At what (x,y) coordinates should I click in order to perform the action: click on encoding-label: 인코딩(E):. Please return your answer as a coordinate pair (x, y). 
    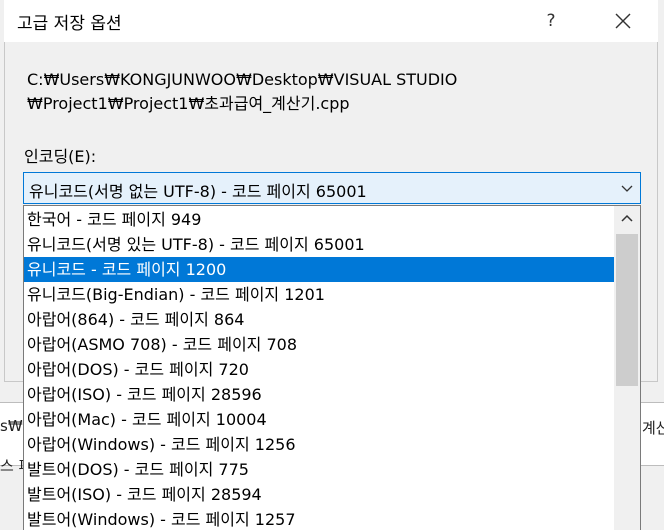
    Looking at the image, I should click on (60, 156).